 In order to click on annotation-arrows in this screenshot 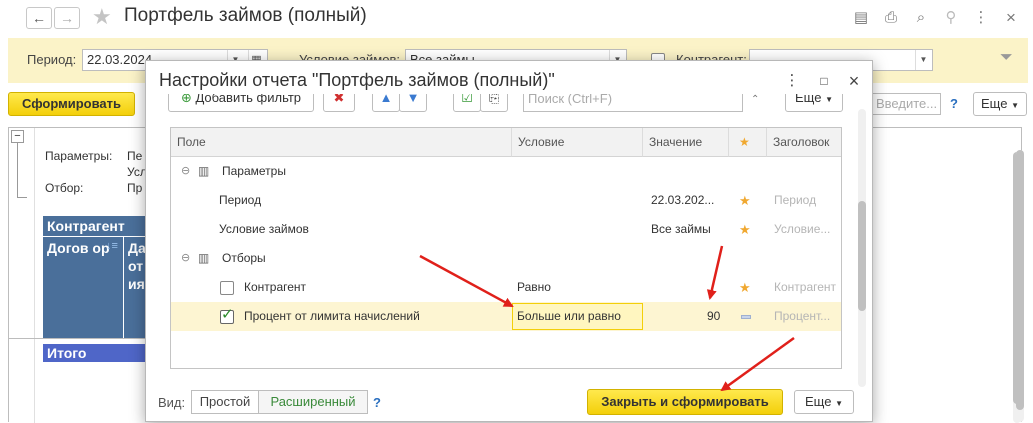, I will do `click(607, 318)`.